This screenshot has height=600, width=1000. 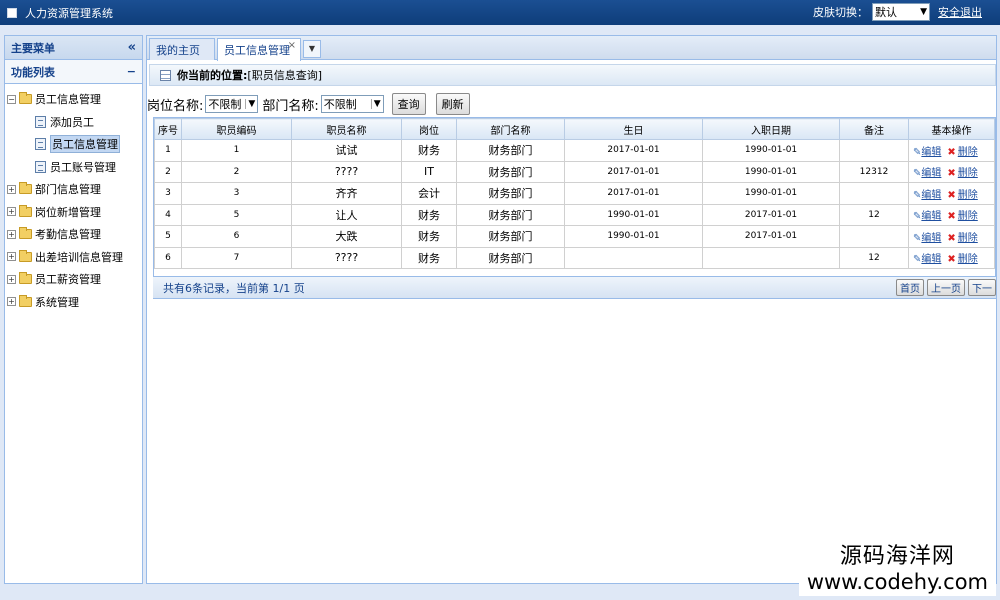 I want to click on tree-item-add-employee: 添加员工, so click(x=73, y=122).